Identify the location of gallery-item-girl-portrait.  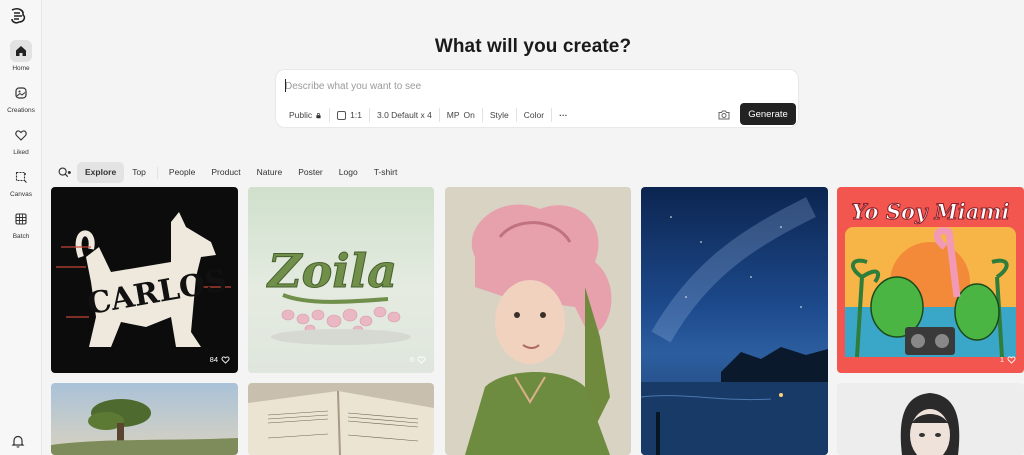
(930, 419).